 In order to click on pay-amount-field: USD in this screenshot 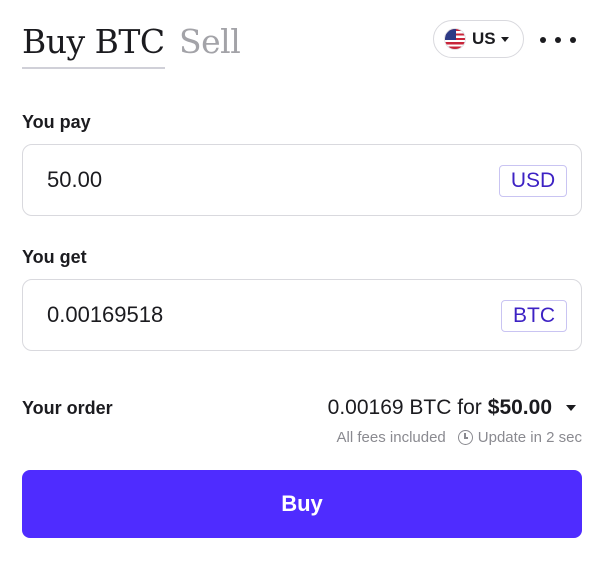, I will do `click(302, 180)`.